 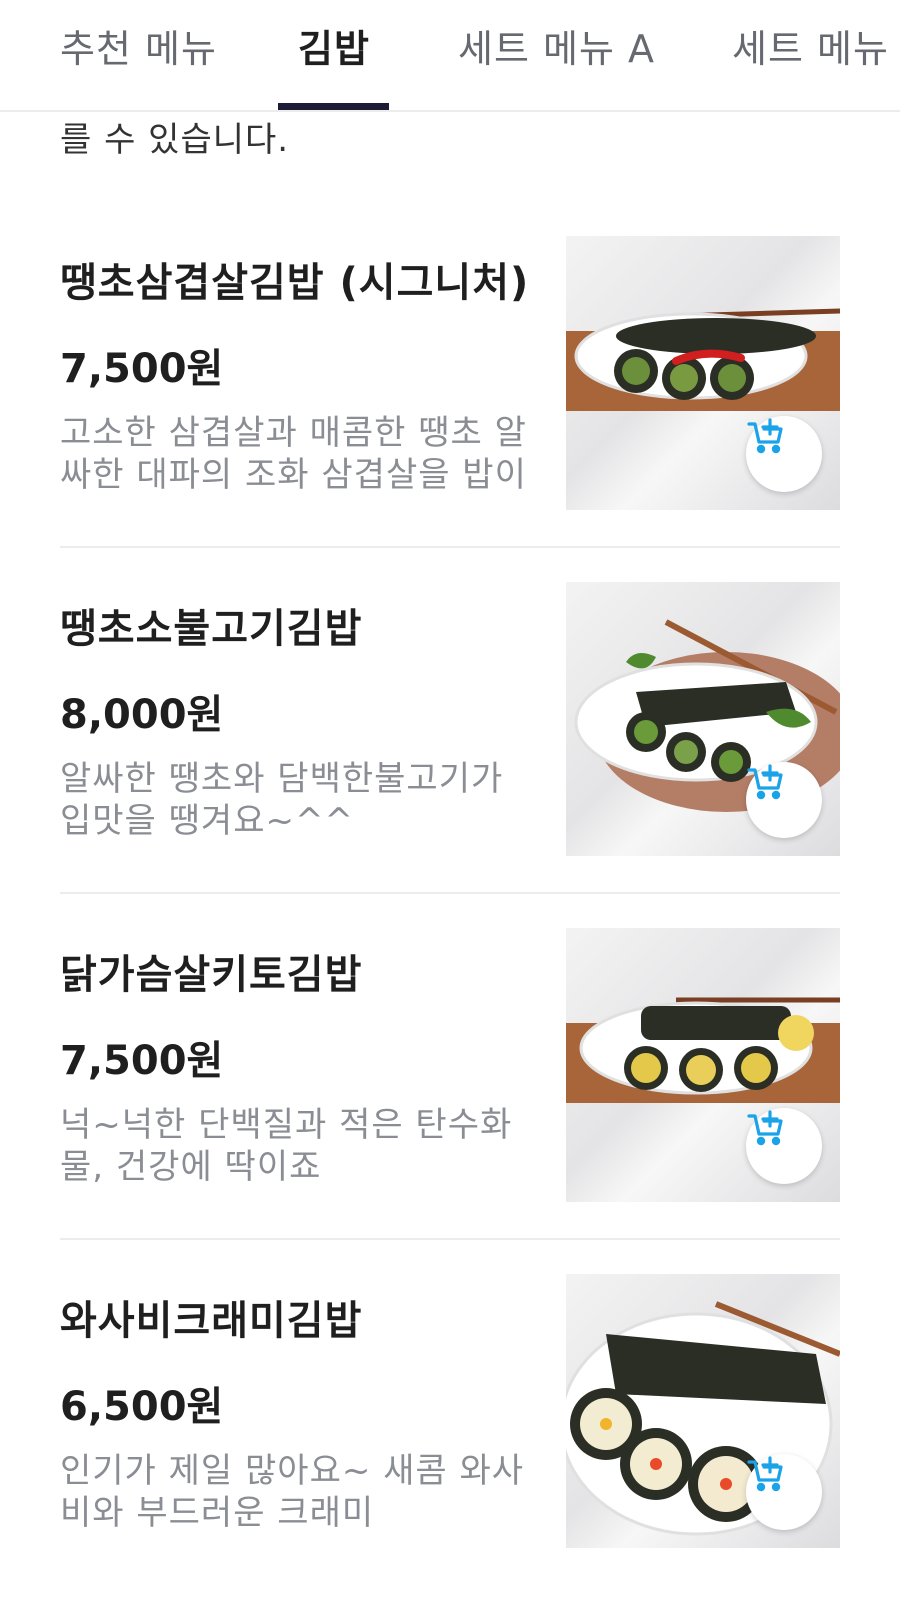 What do you see at coordinates (286, 1146) in the screenshot?
I see `menu-item-description: 넉~넉한 단백질과 적은 탄수화물, 건강에 딱이죠` at bounding box center [286, 1146].